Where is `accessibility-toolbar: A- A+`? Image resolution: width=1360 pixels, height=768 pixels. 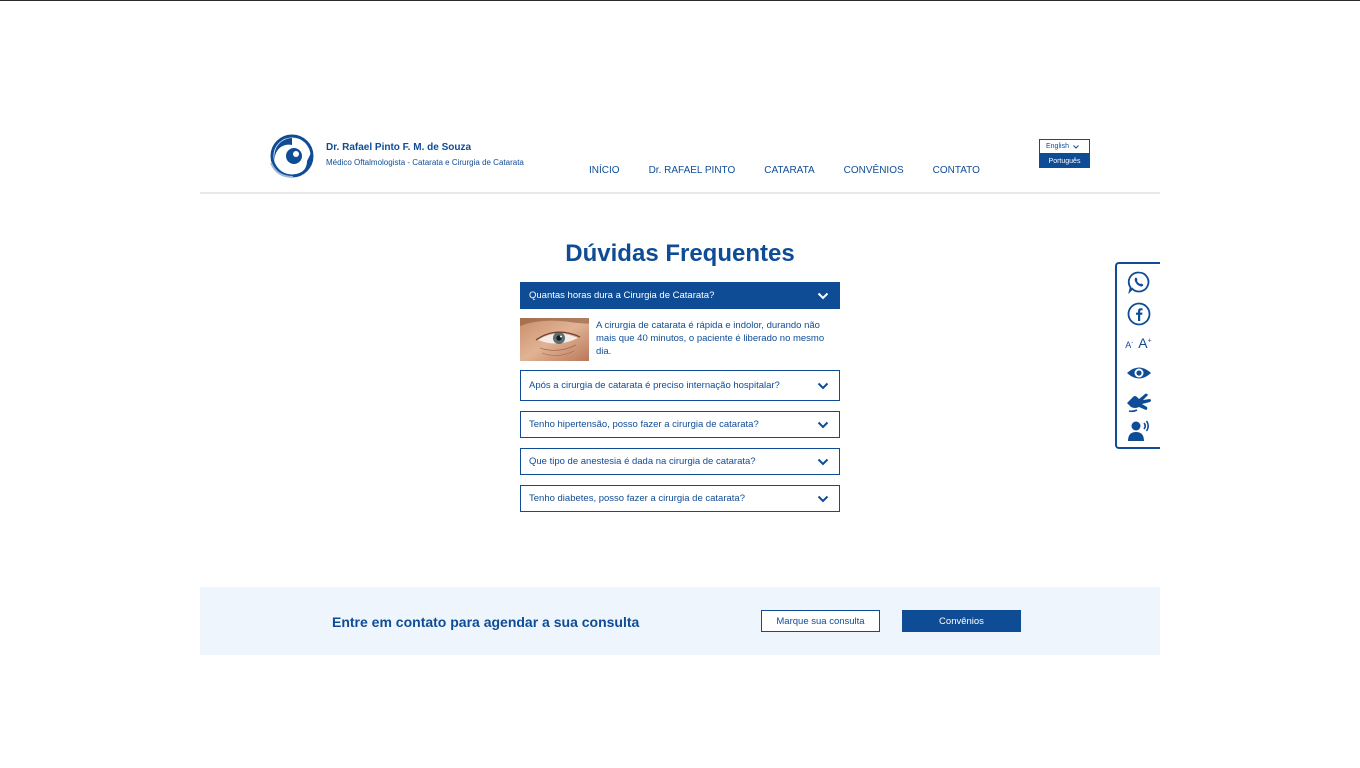
accessibility-toolbar: A- A+ is located at coordinates (1137, 355).